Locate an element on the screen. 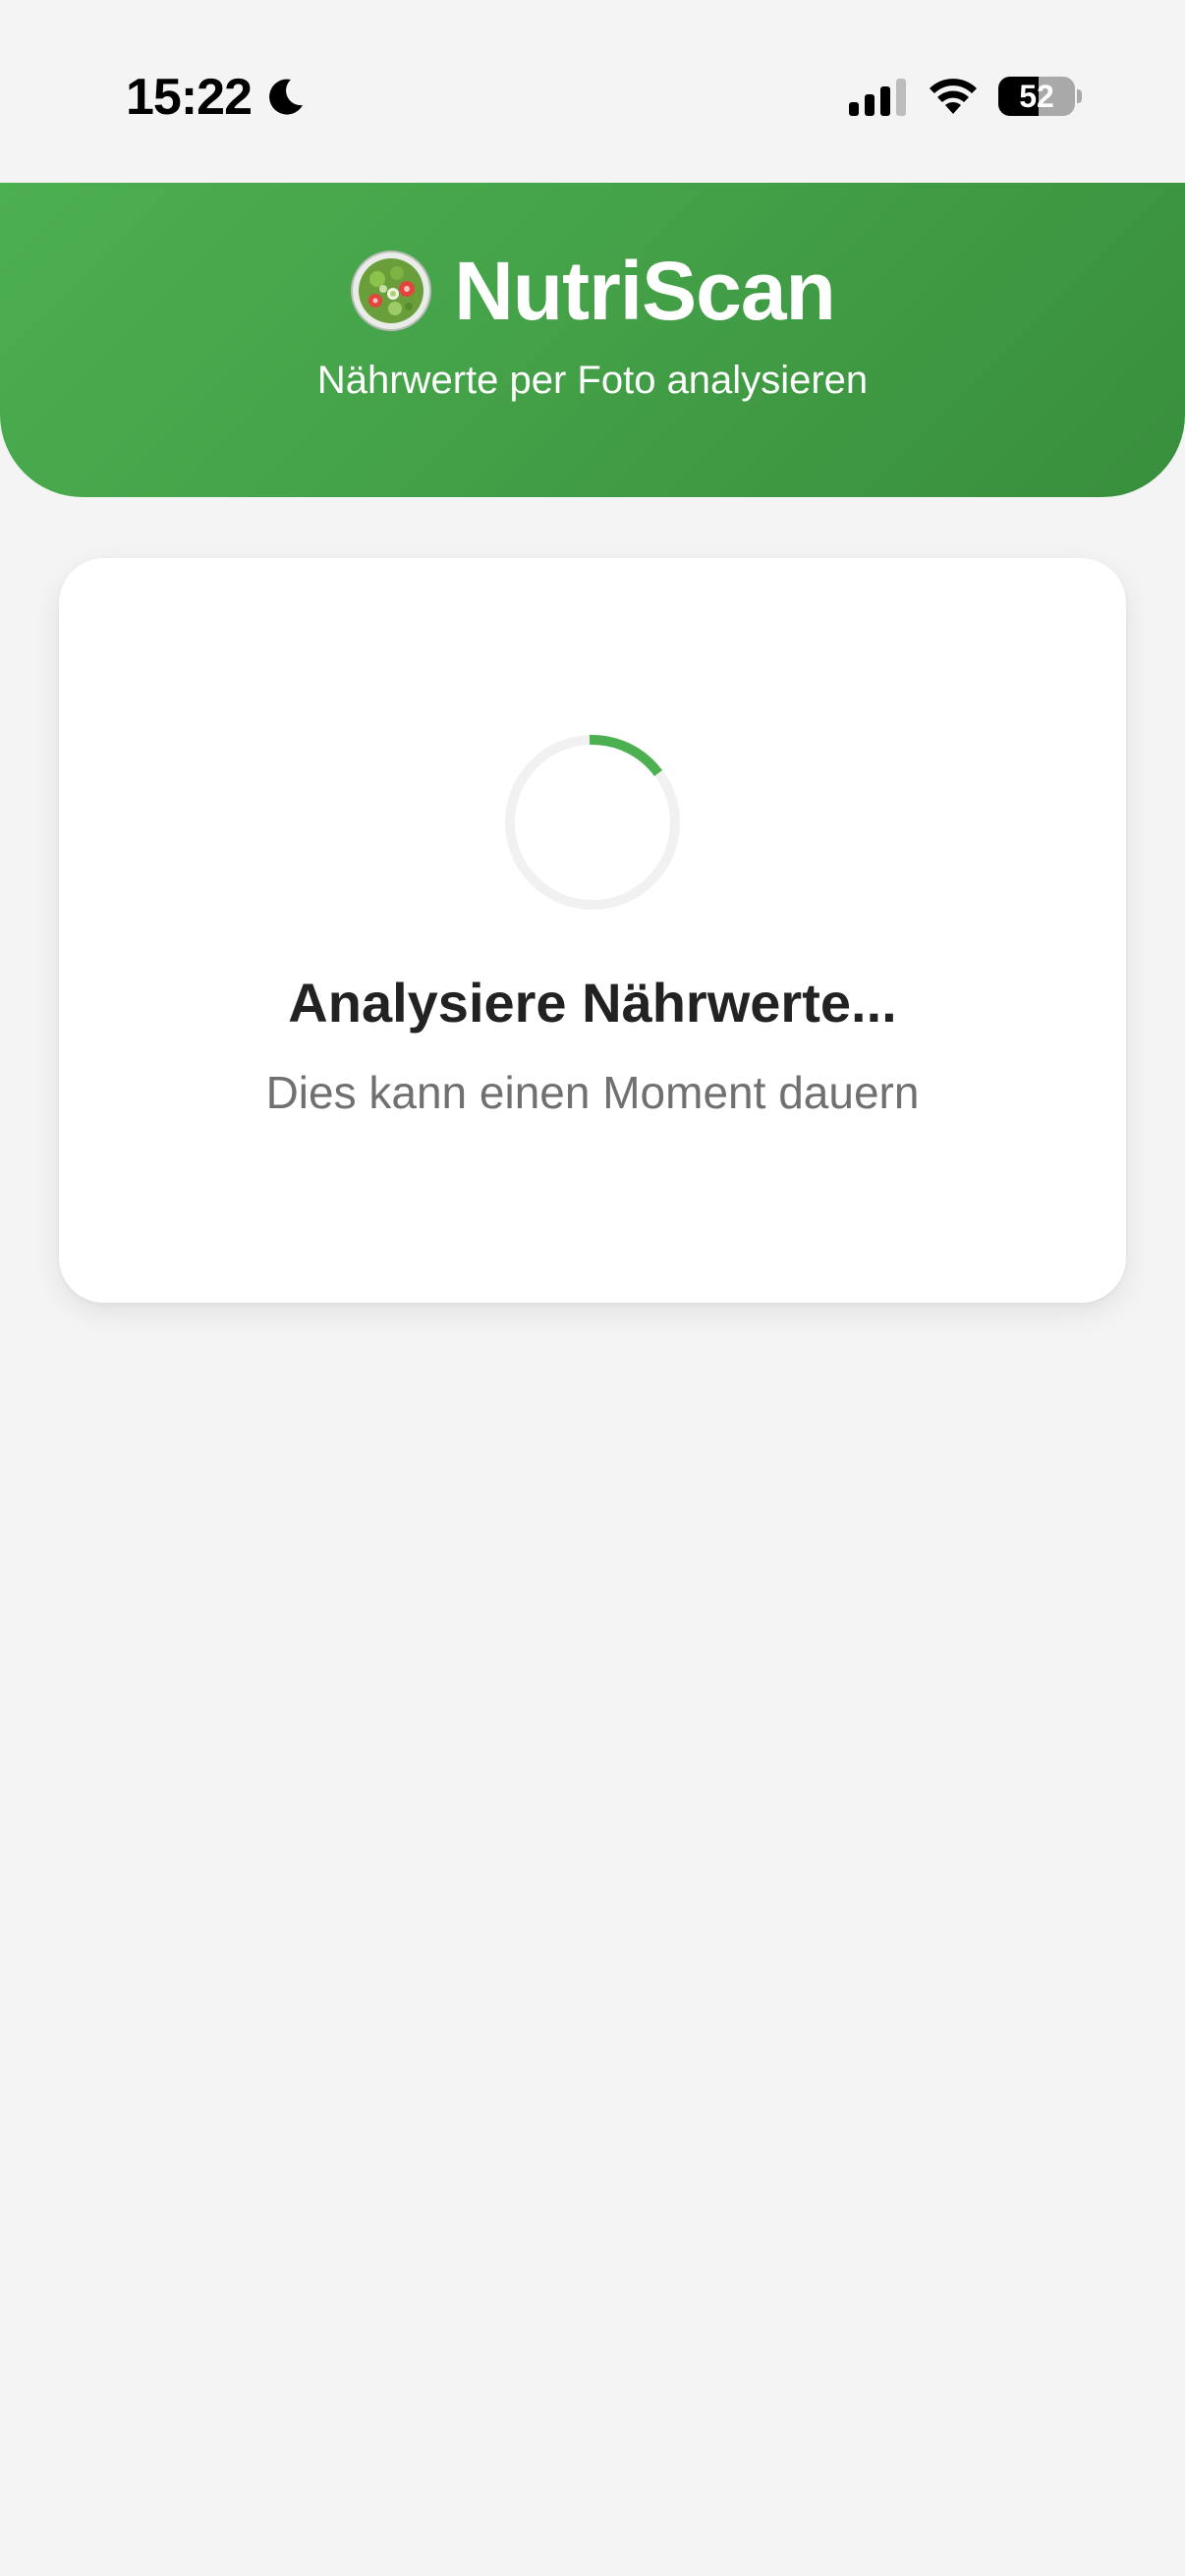 This screenshot has width=1185, height=2576. loading-subtitle: Dies kann einen Moment dauern is located at coordinates (592, 1092).